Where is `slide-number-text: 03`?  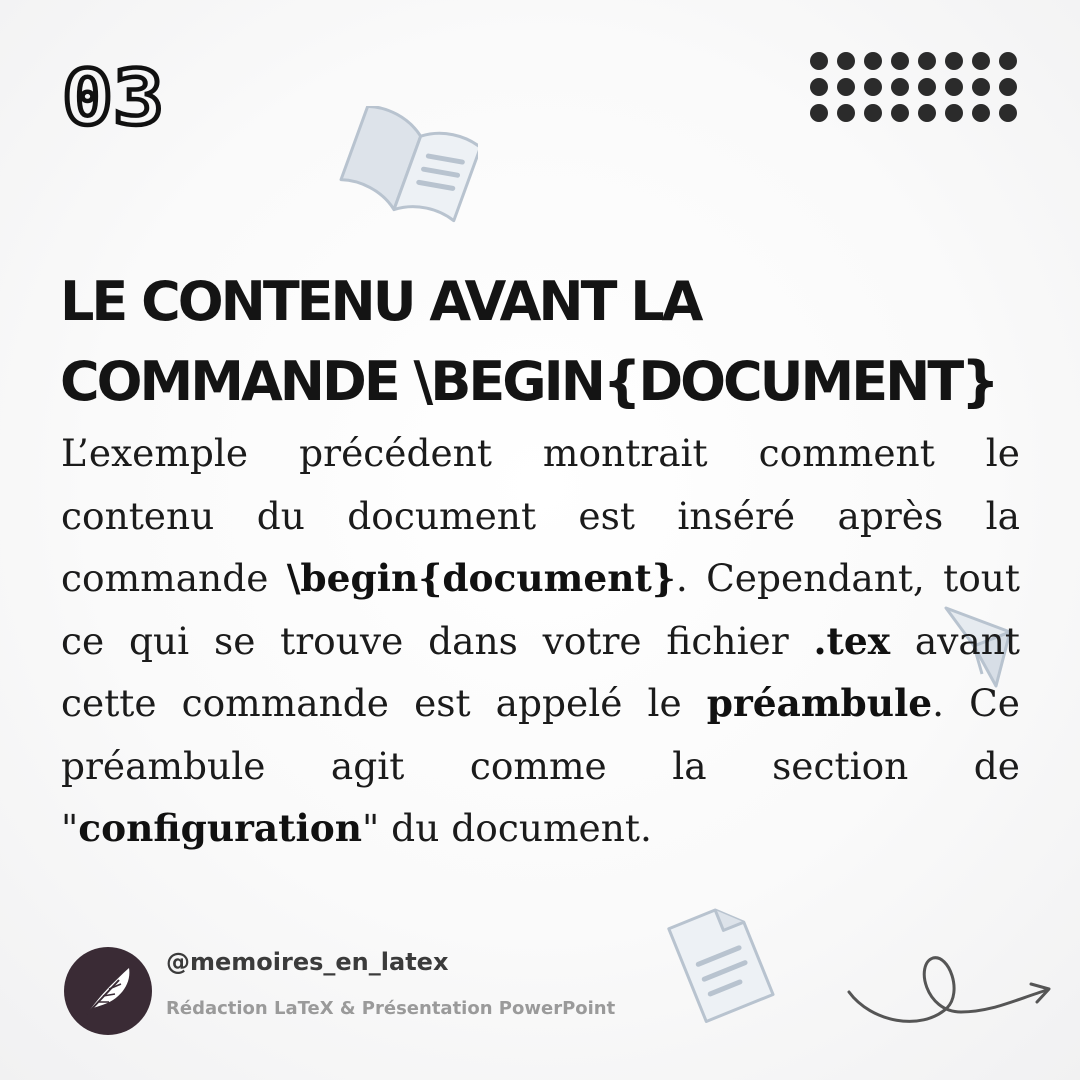 slide-number-text: 03 is located at coordinates (113, 95).